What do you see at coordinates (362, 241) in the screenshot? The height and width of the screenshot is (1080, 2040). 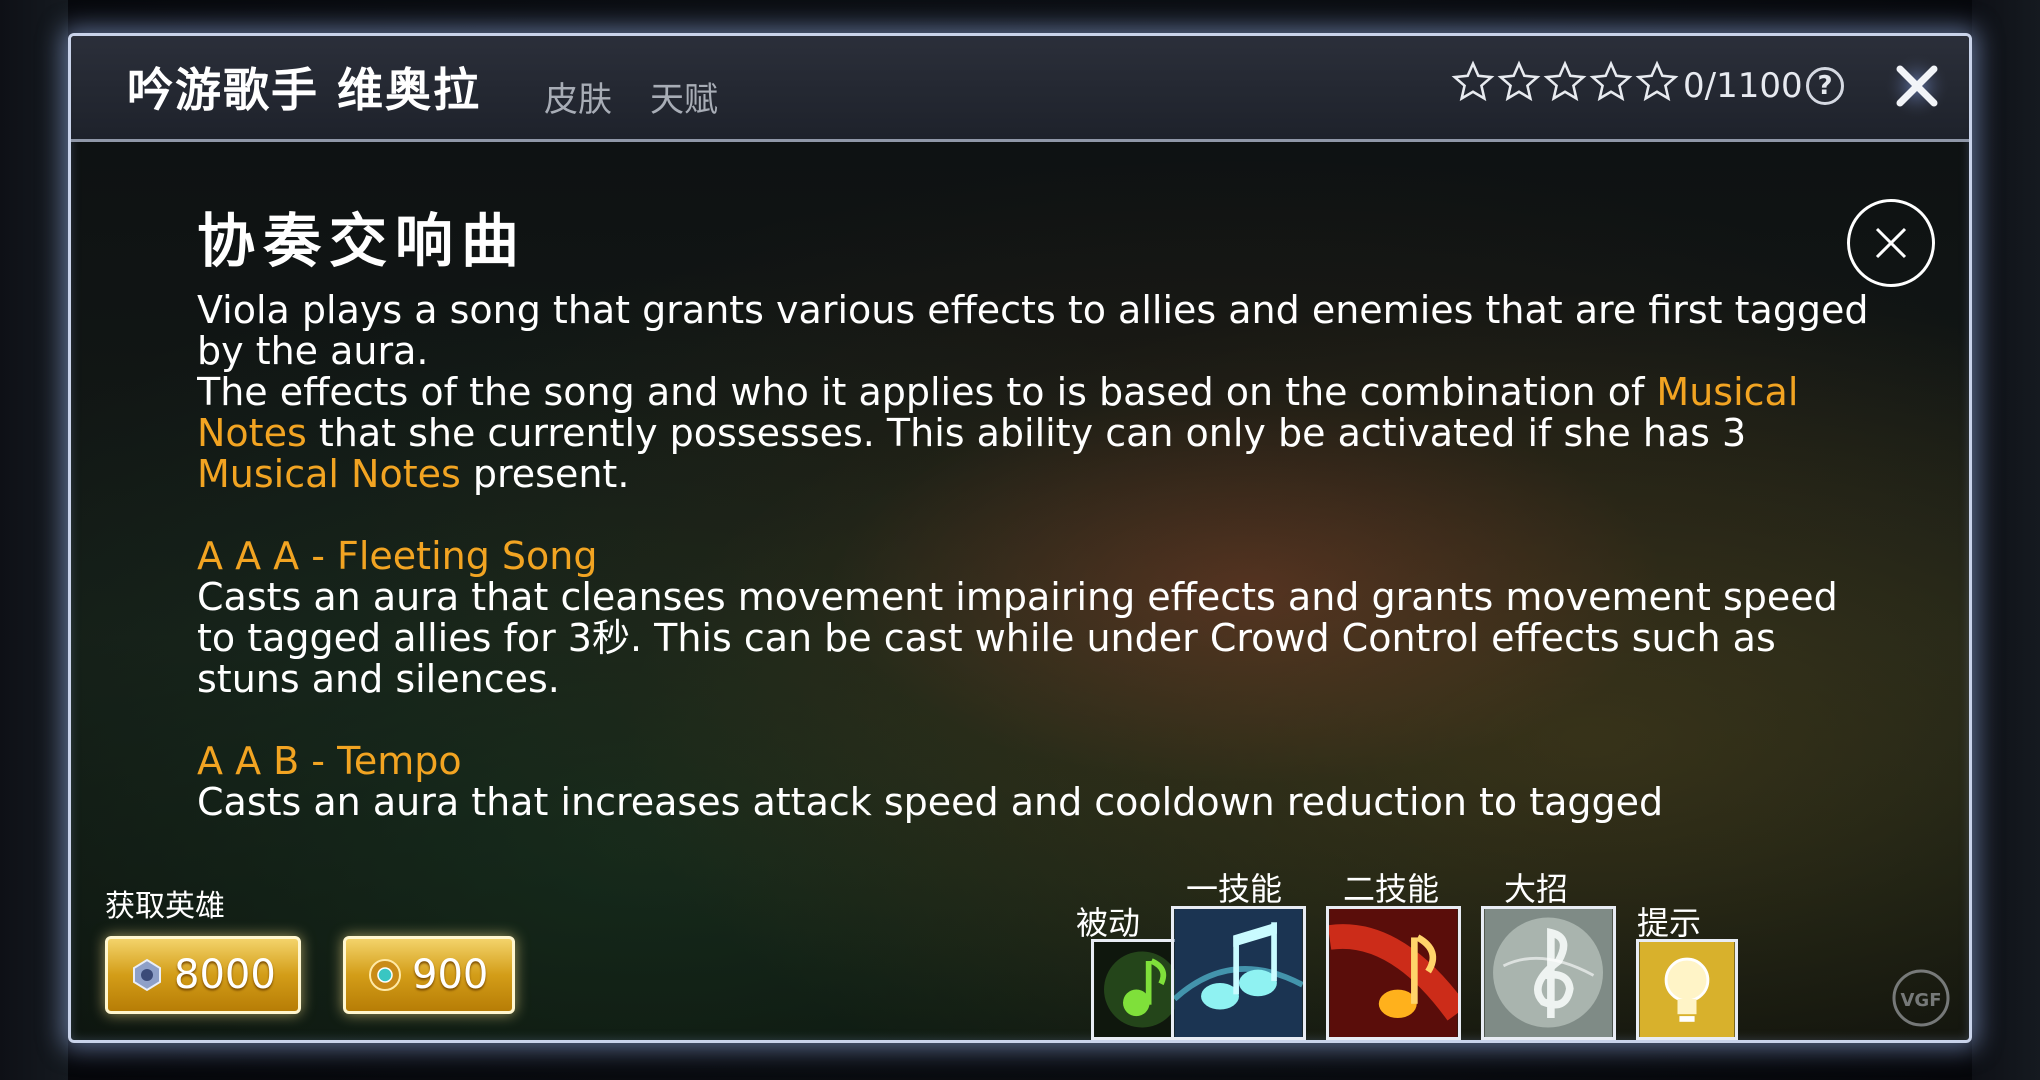 I see `ability-title: 协奏交响曲` at bounding box center [362, 241].